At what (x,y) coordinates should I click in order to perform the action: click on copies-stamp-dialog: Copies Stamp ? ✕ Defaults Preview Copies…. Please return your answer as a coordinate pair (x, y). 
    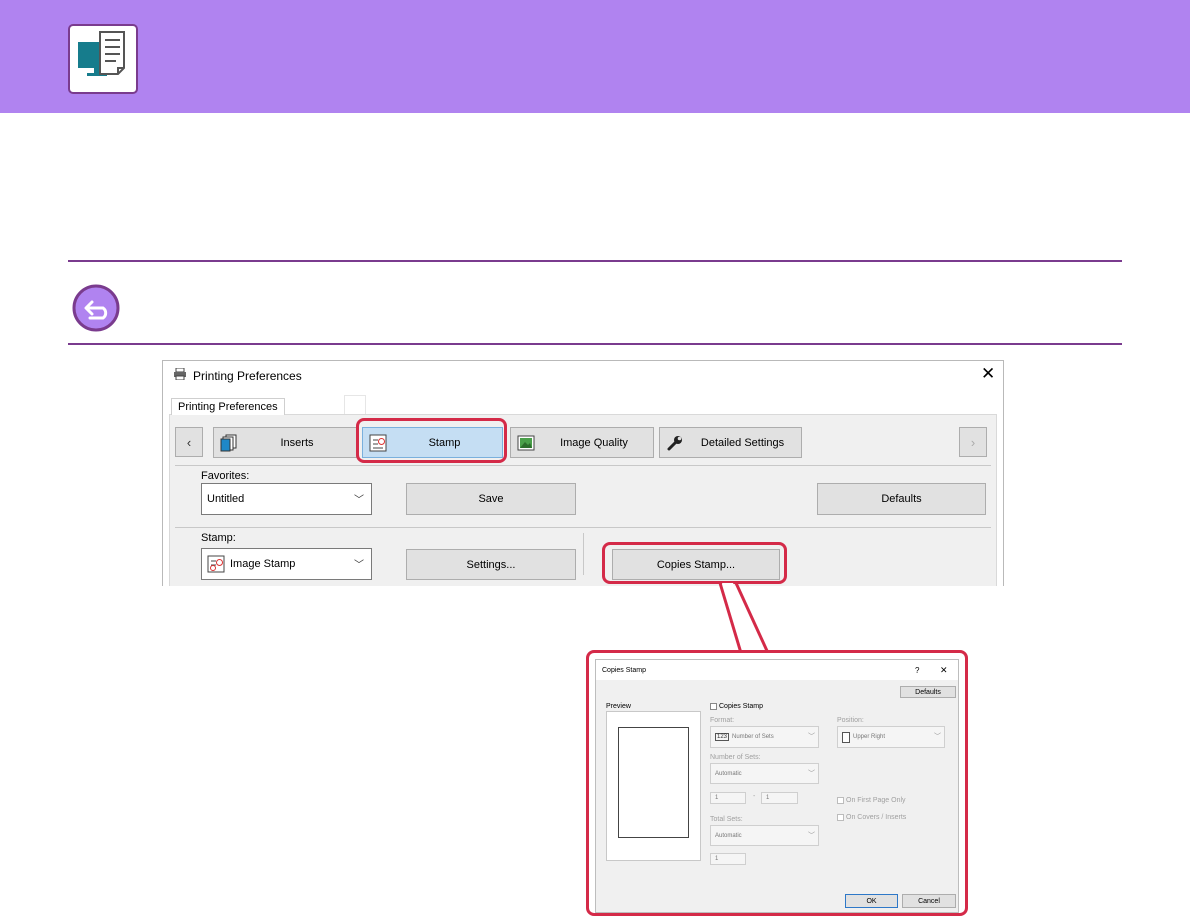
    Looking at the image, I should click on (777, 783).